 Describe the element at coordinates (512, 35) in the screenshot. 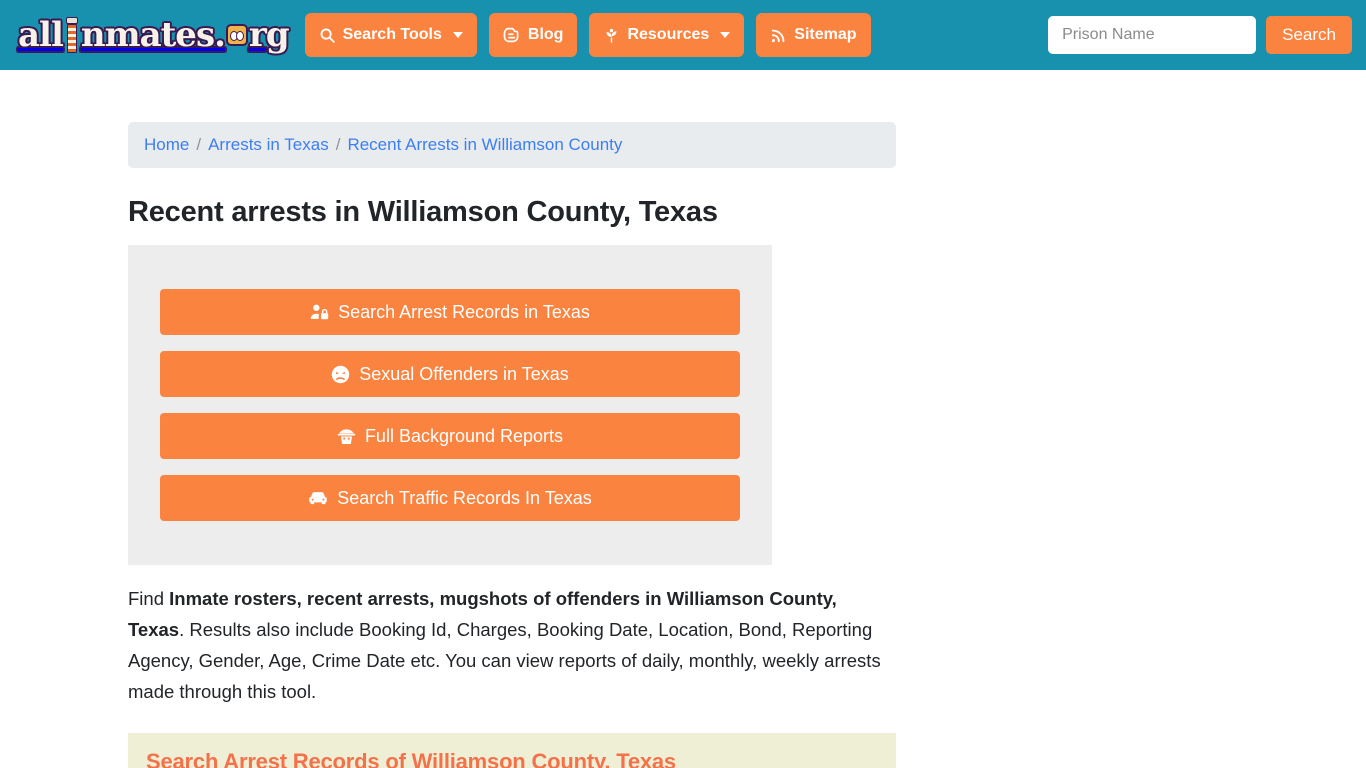

I see `blogger-icon` at that location.